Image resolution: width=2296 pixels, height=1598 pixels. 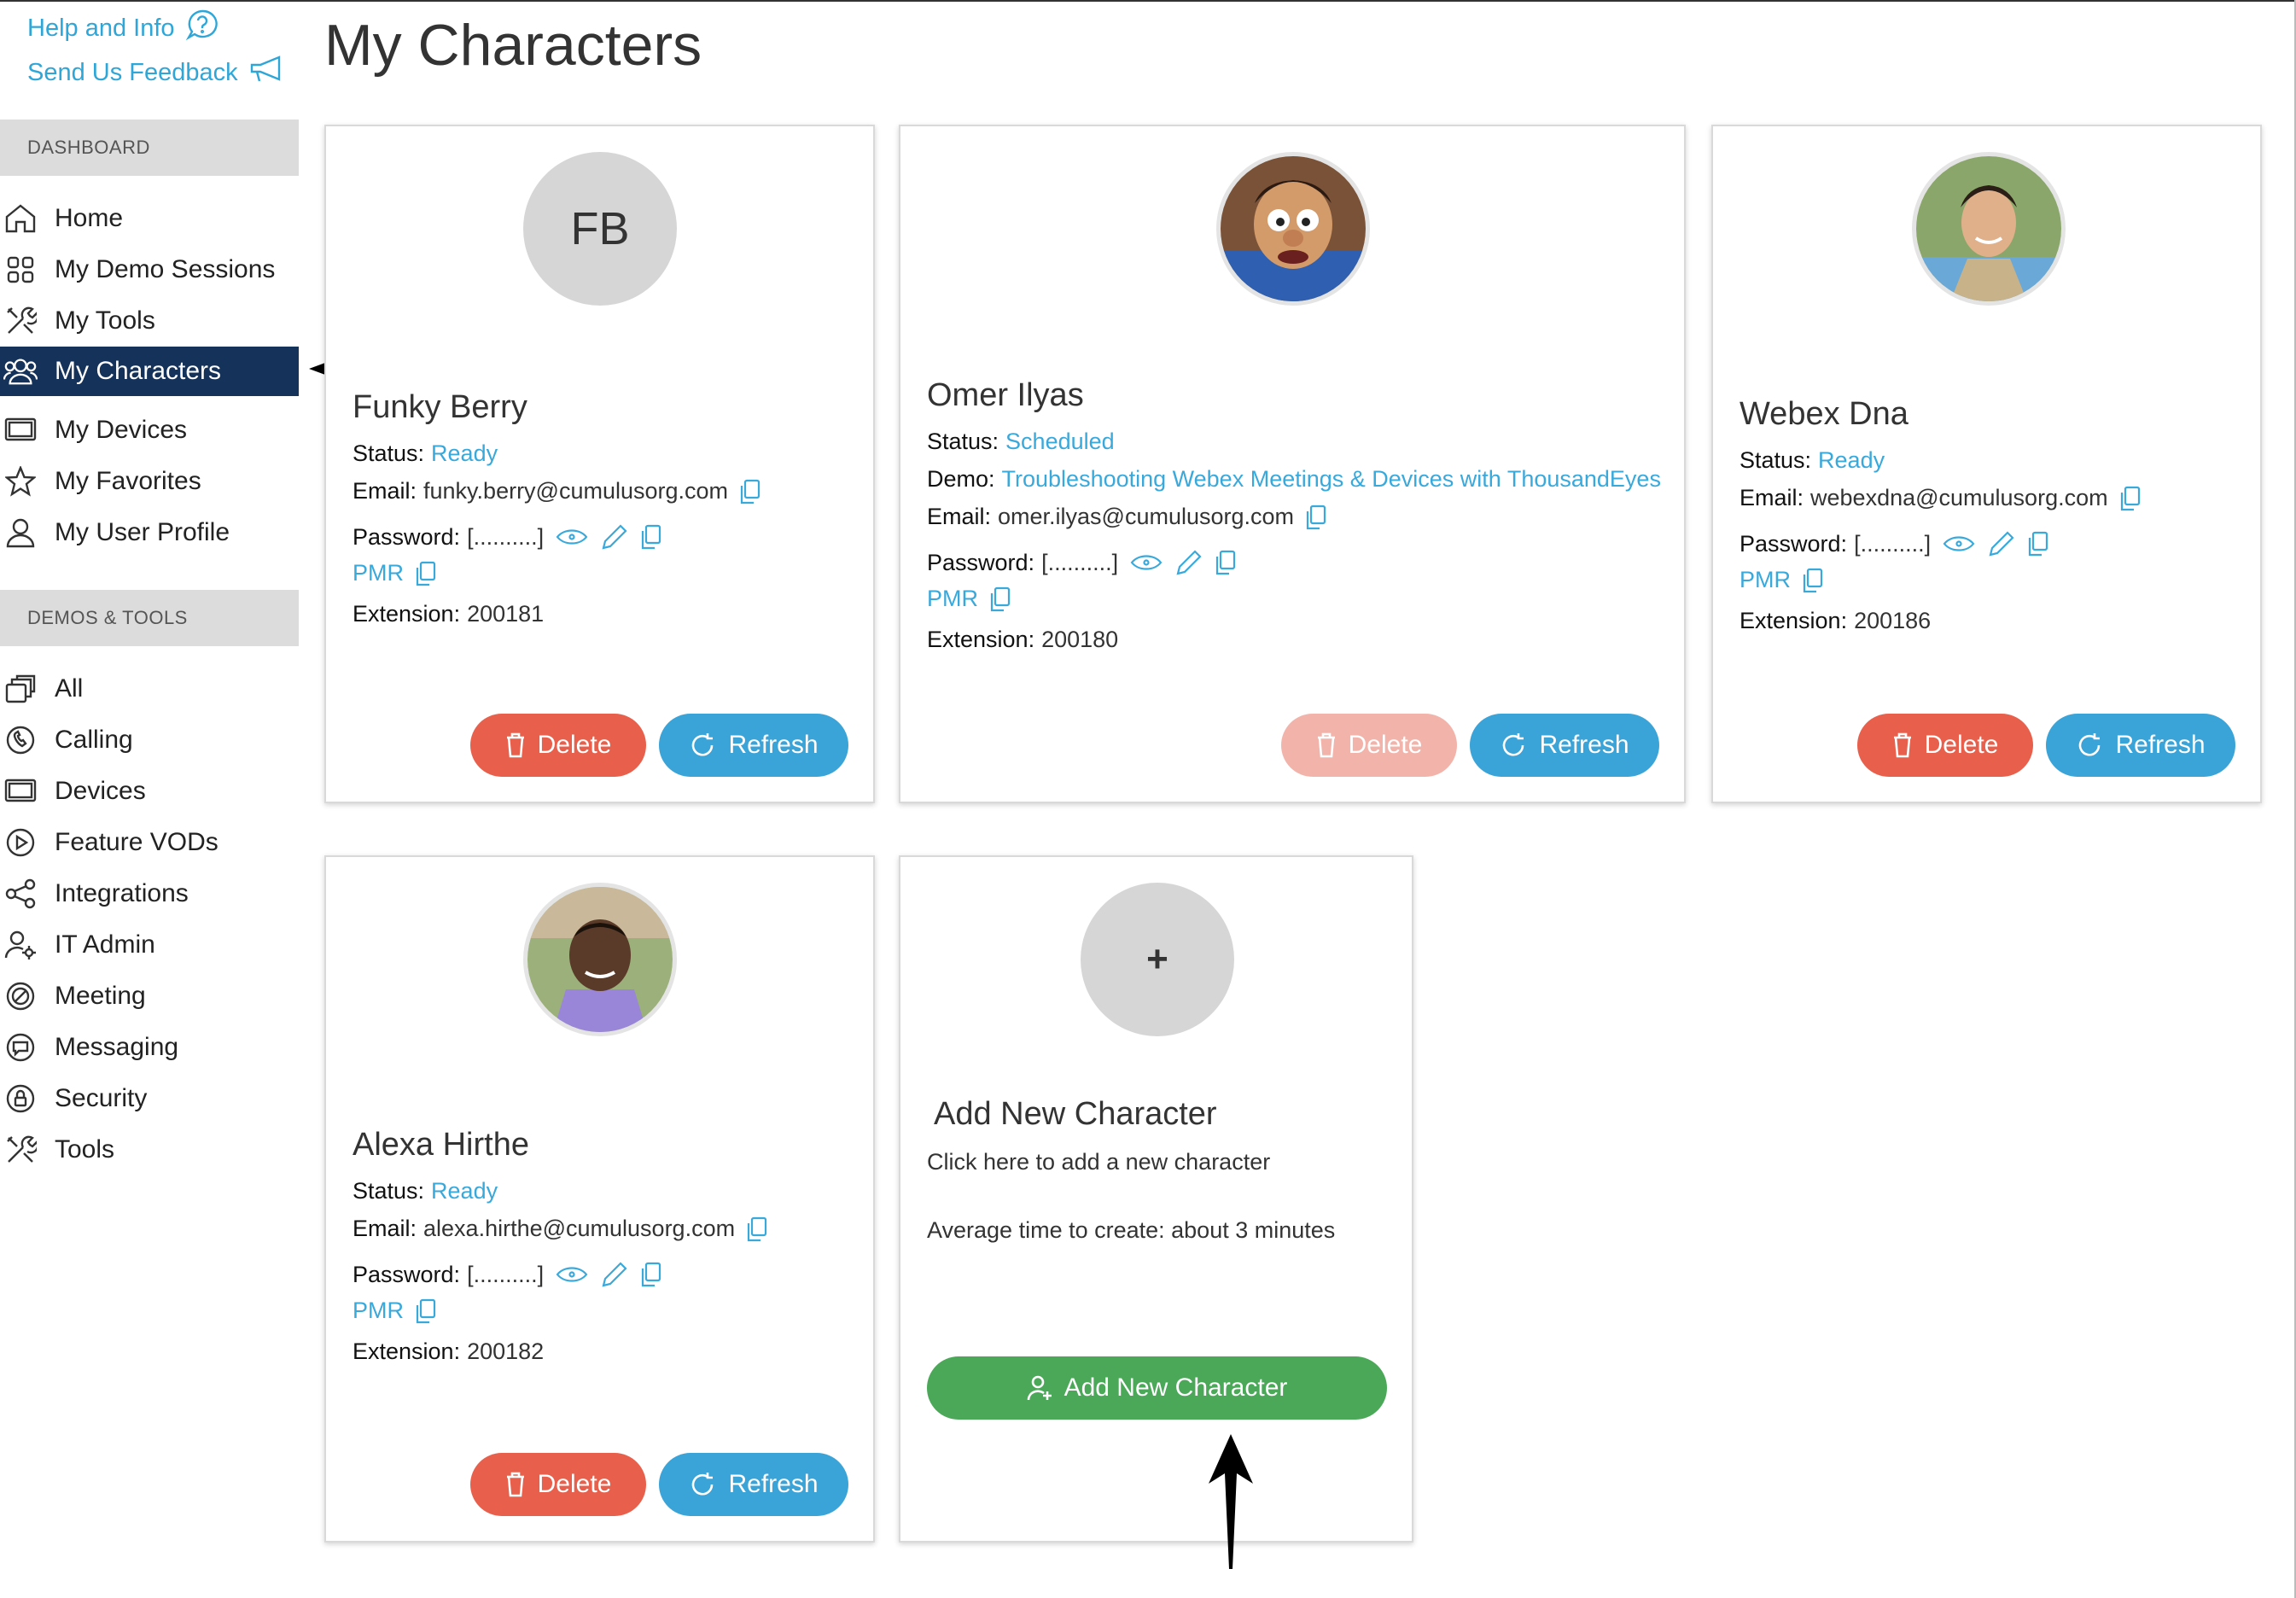 What do you see at coordinates (1039, 1388) in the screenshot?
I see `add-user-icon` at bounding box center [1039, 1388].